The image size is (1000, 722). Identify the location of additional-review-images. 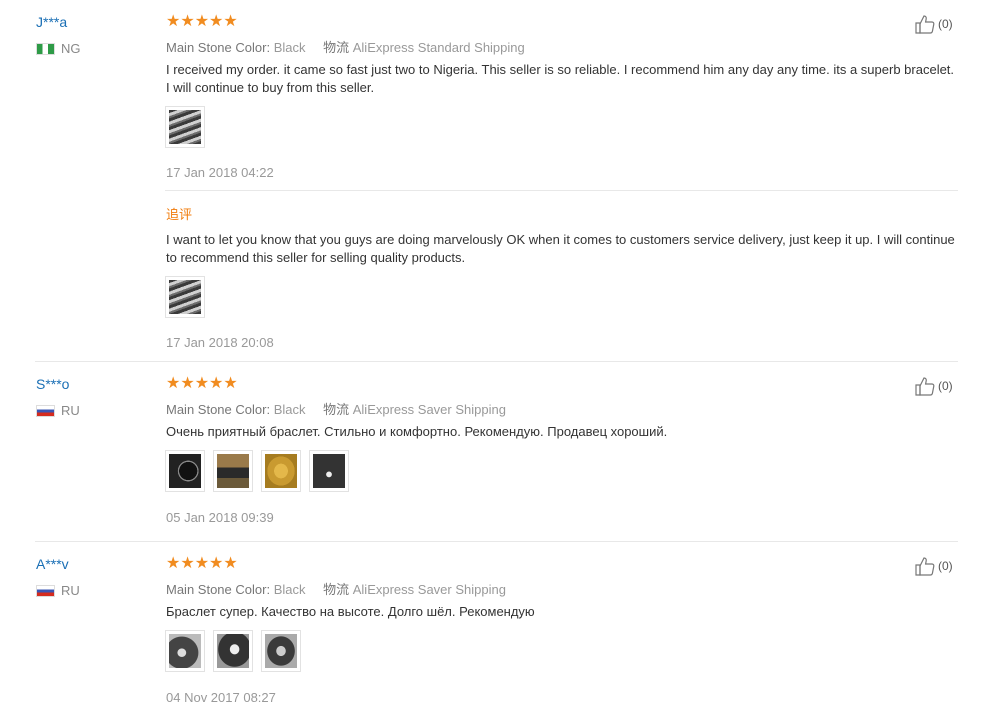
(185, 297).